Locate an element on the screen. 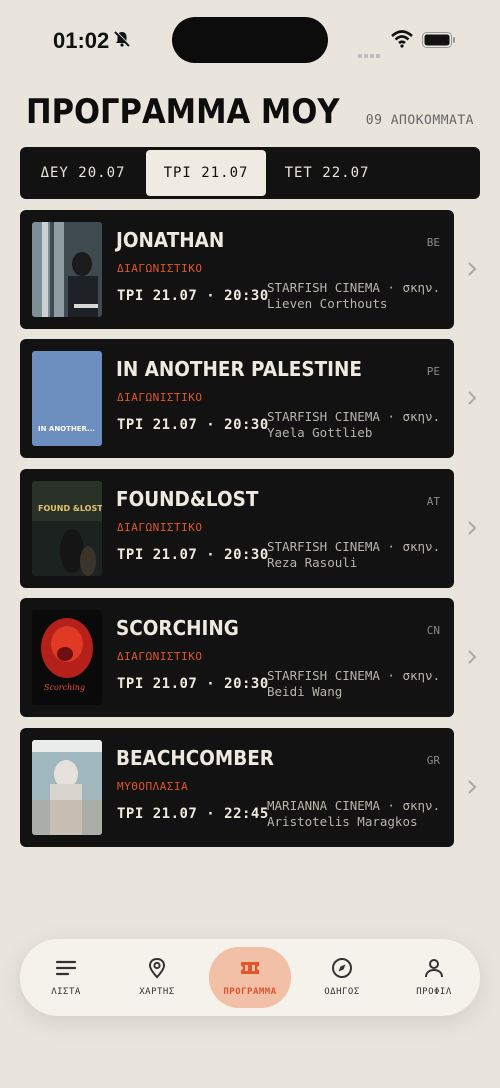 Image resolution: width=500 pixels, height=1088 pixels. film-director: Yaela Gottlieb is located at coordinates (320, 432).